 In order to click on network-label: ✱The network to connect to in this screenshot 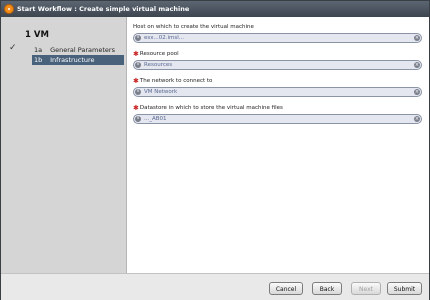, I will do `click(173, 81)`.